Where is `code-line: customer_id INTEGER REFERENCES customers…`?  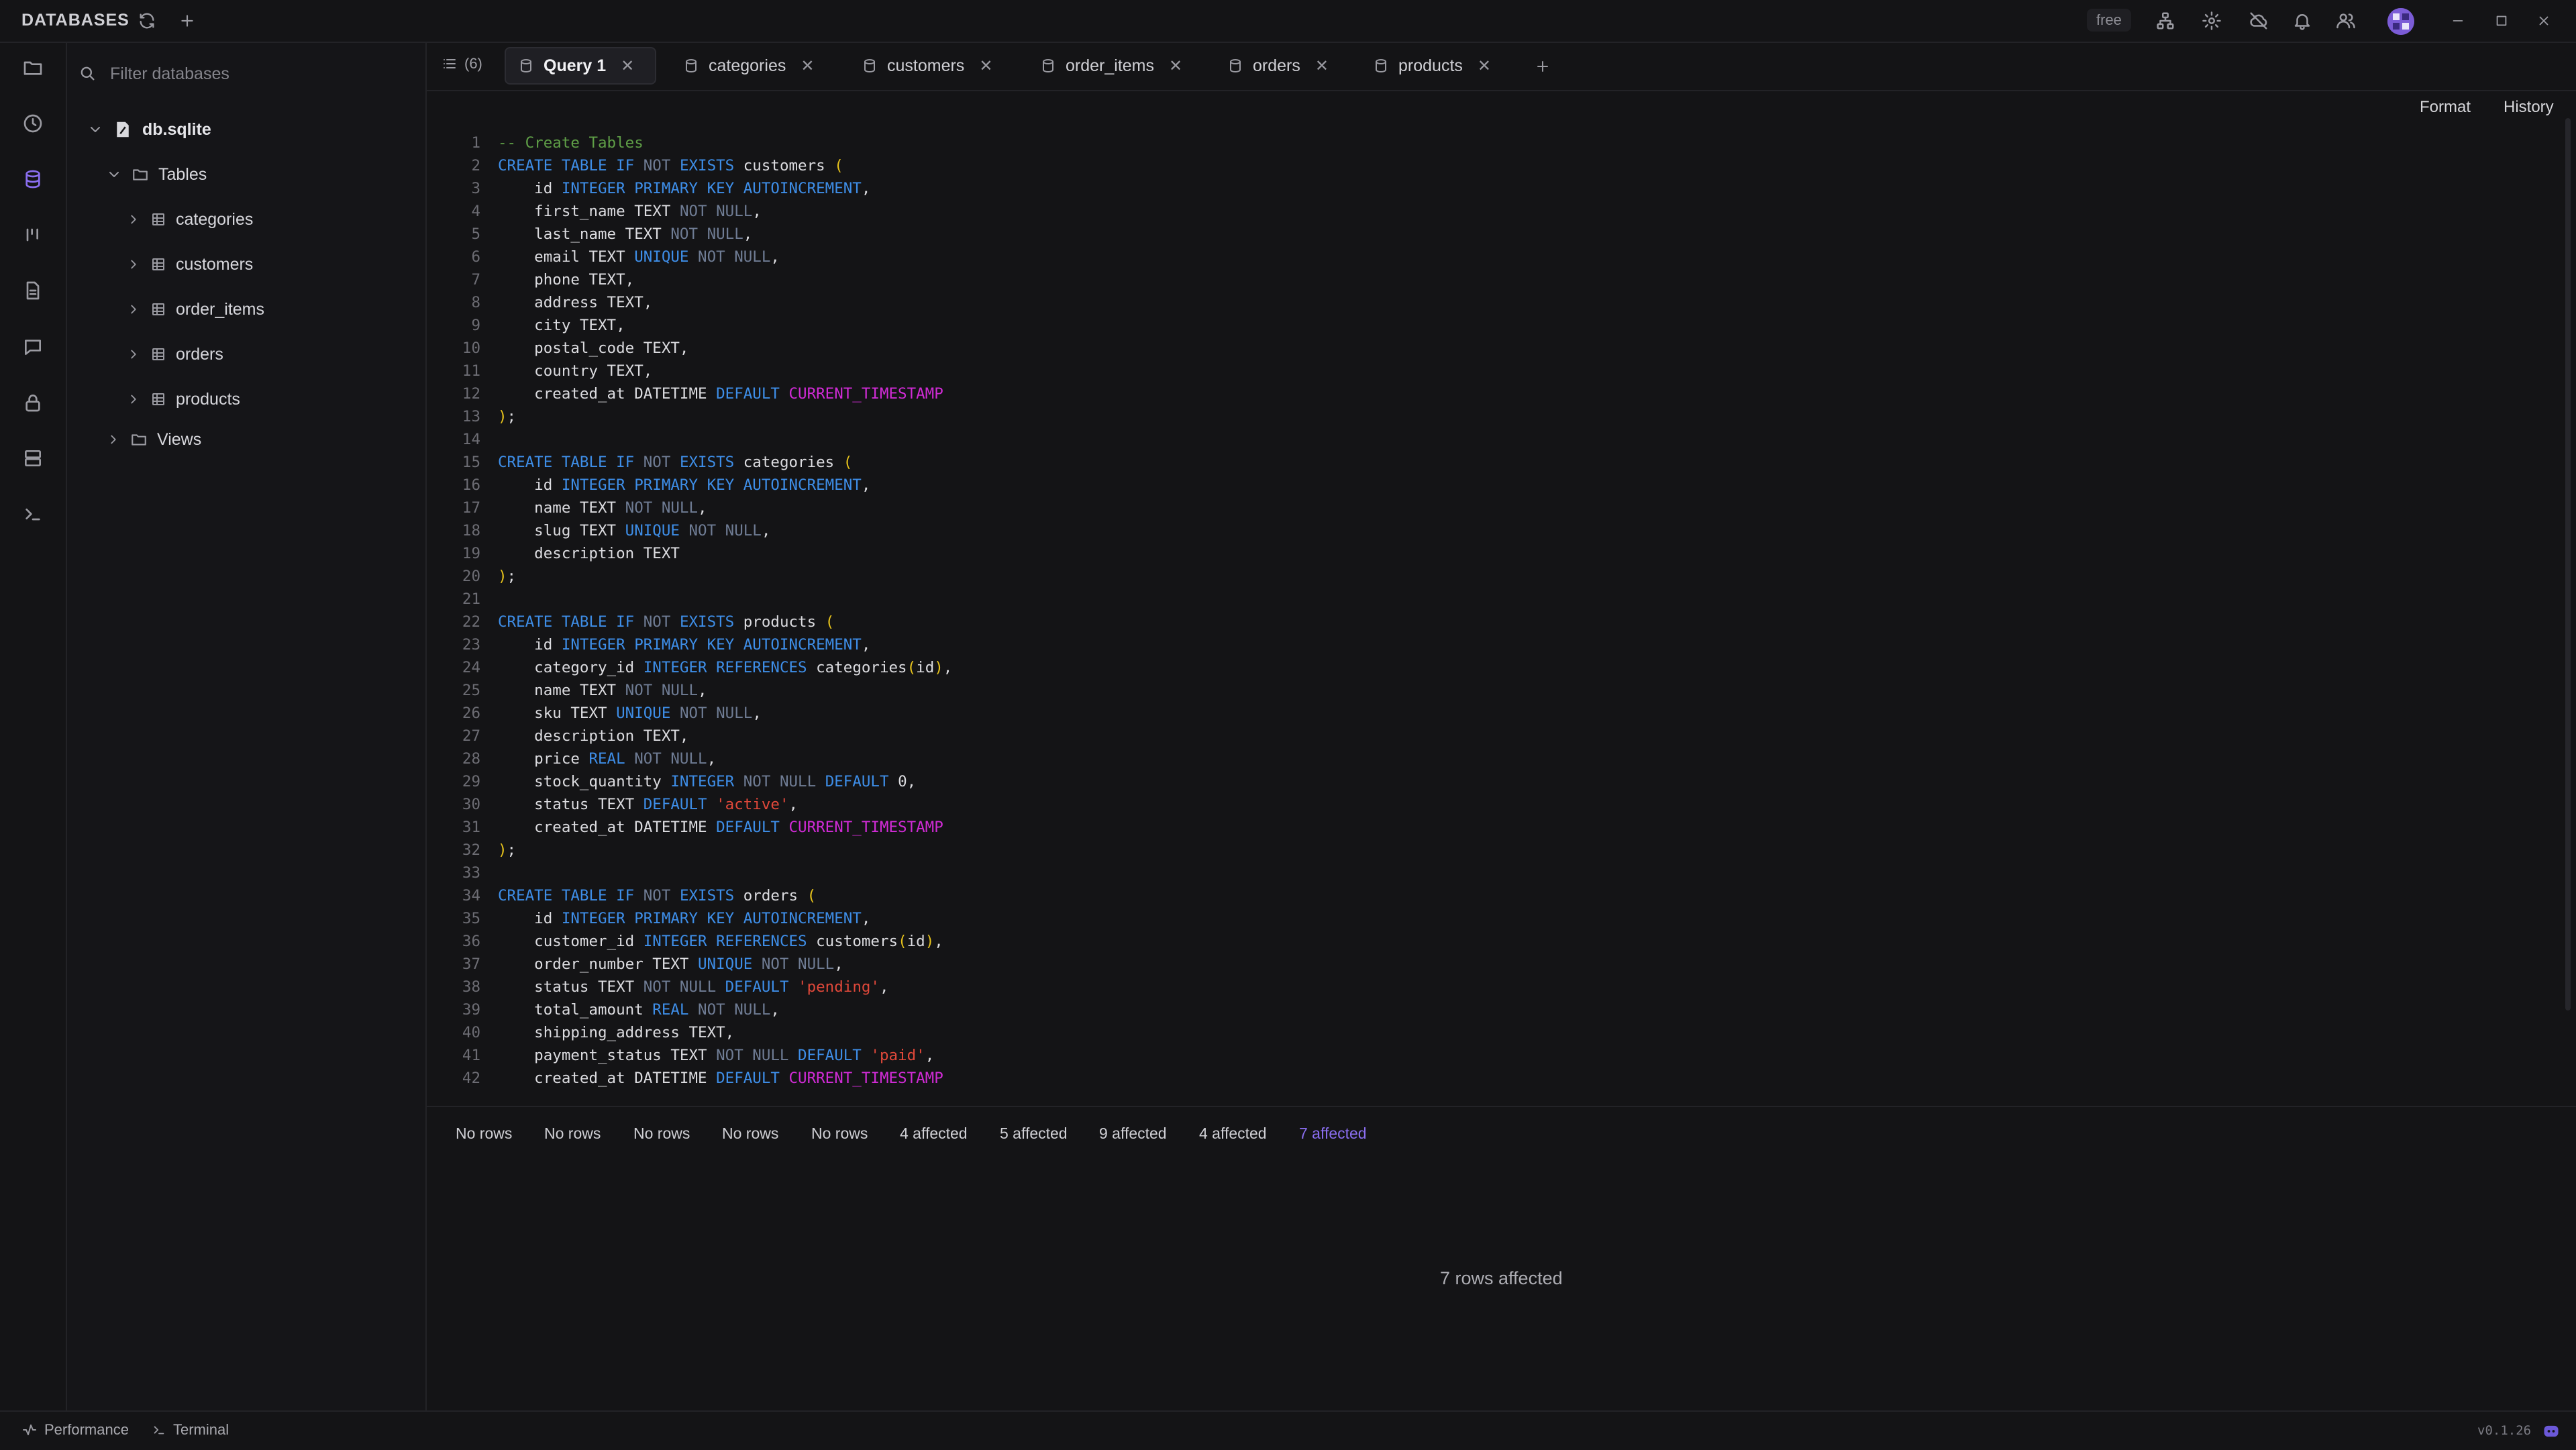
code-line: customer_id INTEGER REFERENCES customers… is located at coordinates (720, 941).